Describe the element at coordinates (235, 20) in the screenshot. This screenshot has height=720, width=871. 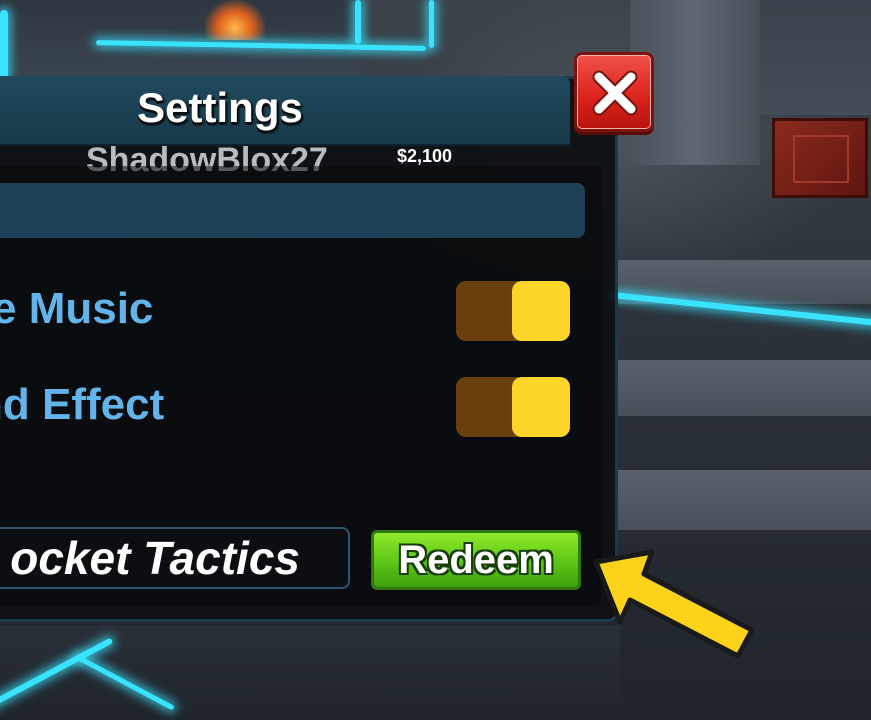
I see `torch-fire` at that location.